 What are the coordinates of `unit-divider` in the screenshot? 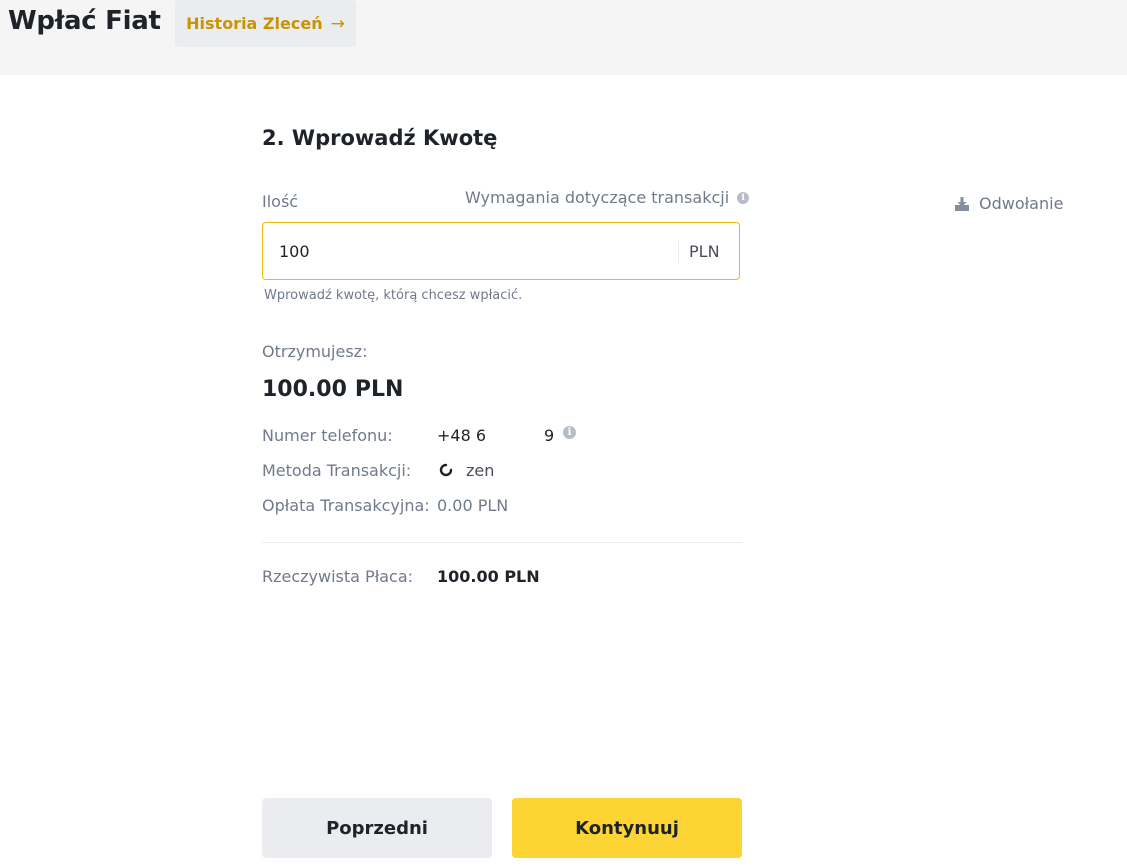 It's located at (678, 252).